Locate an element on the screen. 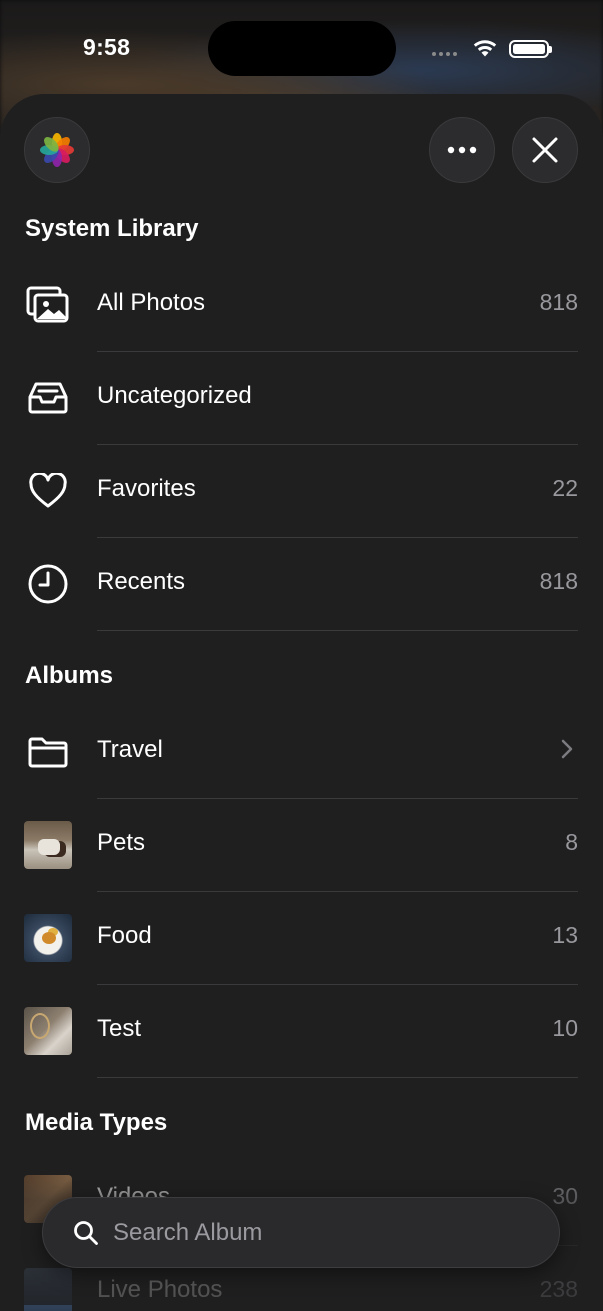 This screenshot has height=1311, width=603. list-item-label: Food is located at coordinates (124, 935).